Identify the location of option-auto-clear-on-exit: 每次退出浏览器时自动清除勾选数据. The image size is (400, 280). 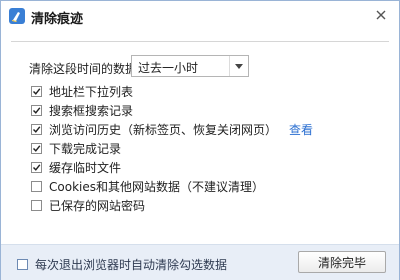
(122, 264).